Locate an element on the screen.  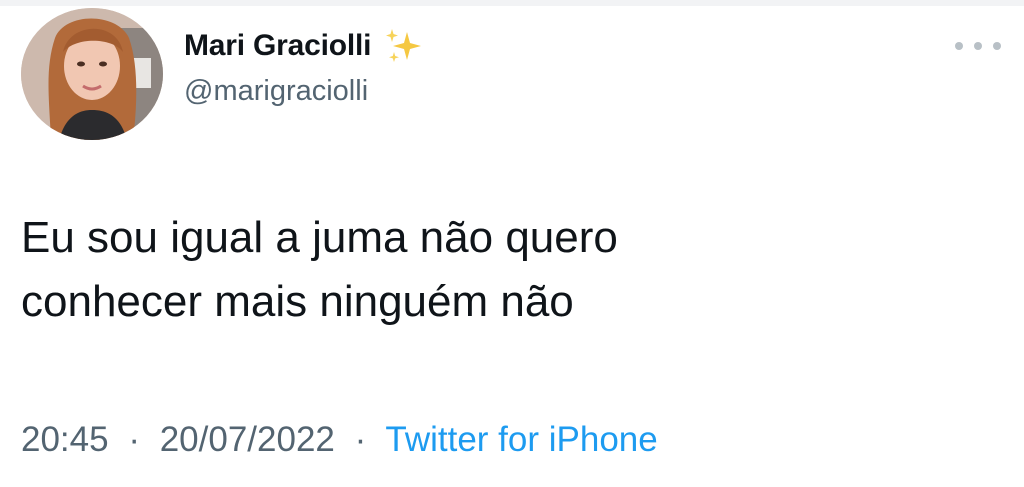
avatar-photo is located at coordinates (92, 74).